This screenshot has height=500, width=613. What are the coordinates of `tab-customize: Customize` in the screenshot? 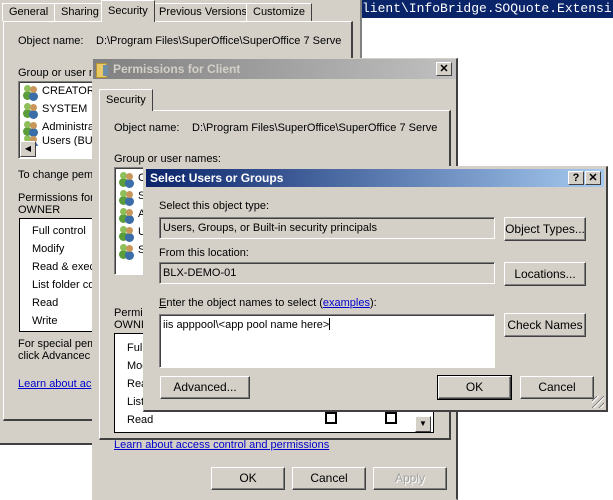 It's located at (279, 12).